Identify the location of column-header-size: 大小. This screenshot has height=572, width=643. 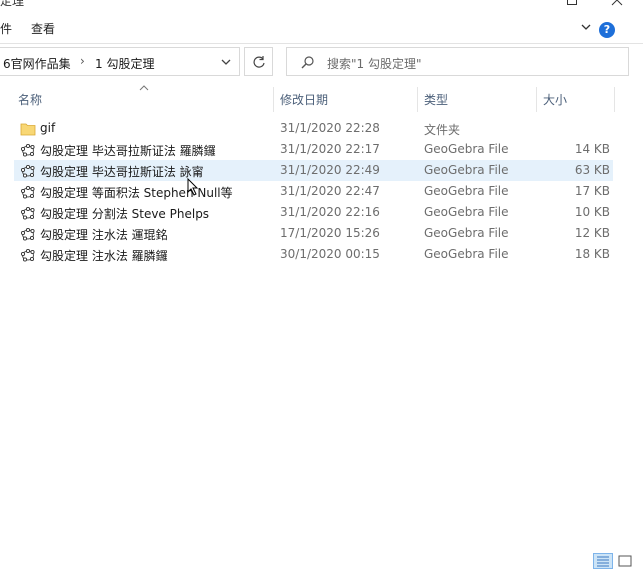
(555, 99).